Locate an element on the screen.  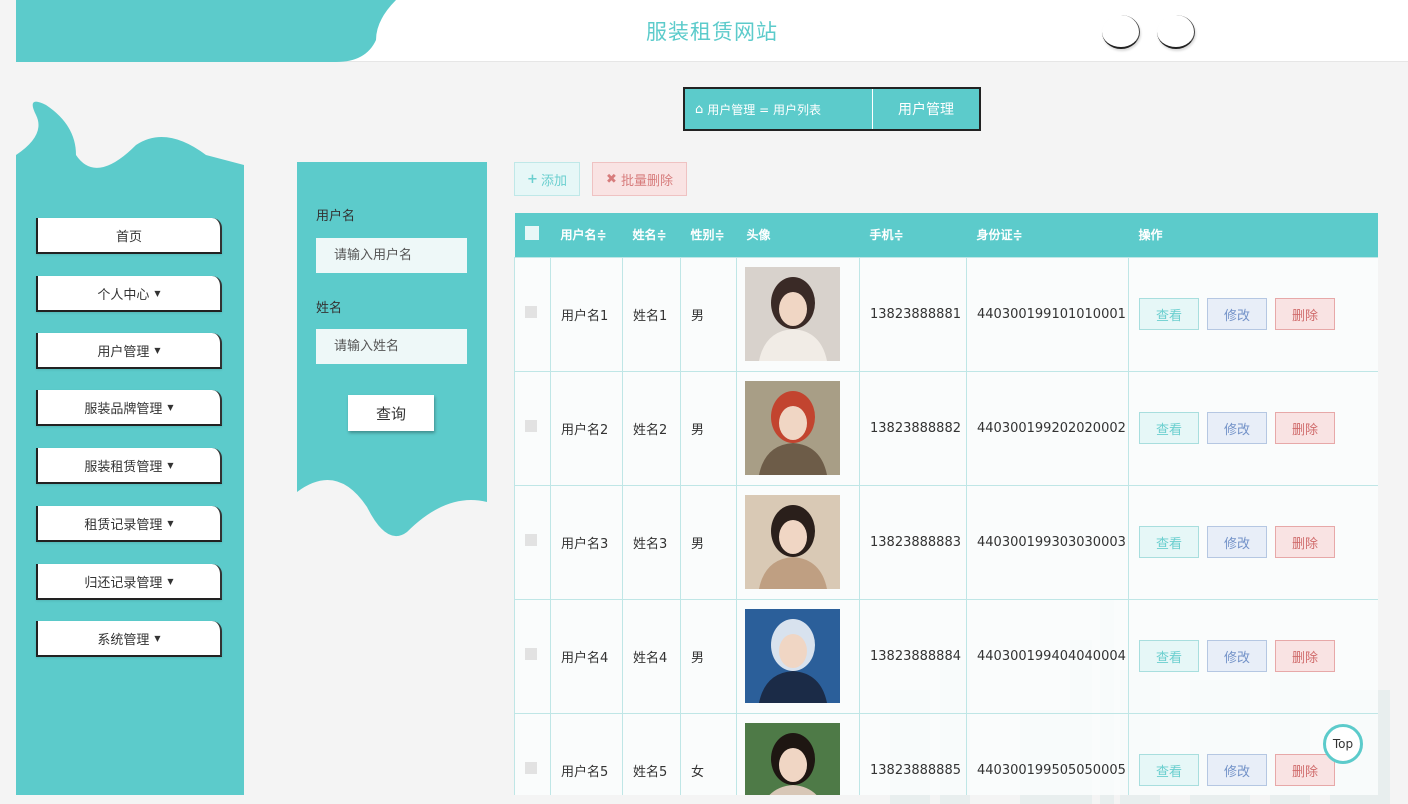
add-button-label: 添加 is located at coordinates (553, 181).